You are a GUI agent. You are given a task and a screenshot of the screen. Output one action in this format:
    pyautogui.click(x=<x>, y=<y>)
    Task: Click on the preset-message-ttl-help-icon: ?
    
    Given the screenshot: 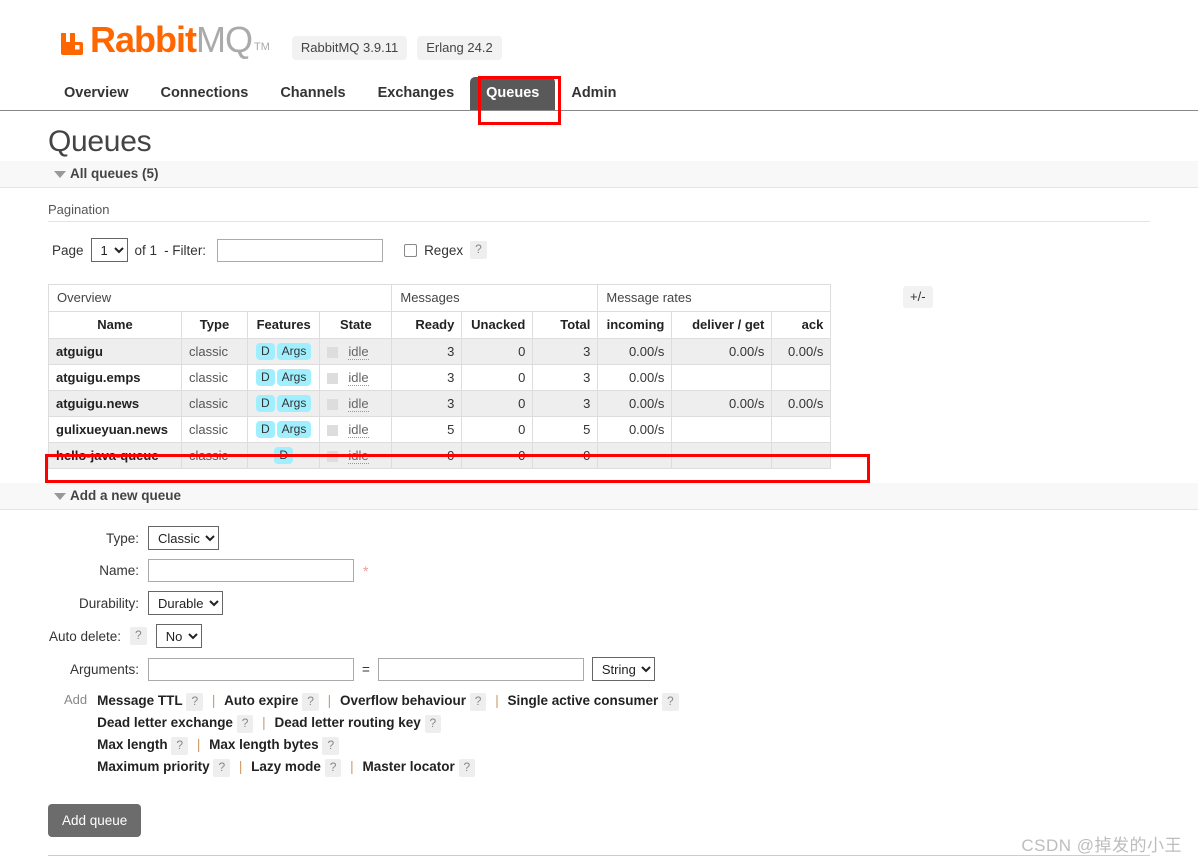 What is the action you would take?
    pyautogui.click(x=195, y=702)
    